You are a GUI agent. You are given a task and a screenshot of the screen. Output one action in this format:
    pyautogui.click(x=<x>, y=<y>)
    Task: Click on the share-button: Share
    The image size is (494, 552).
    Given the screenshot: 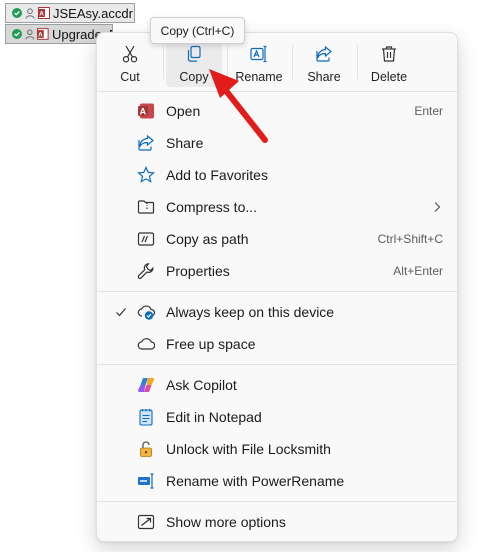 What is the action you would take?
    pyautogui.click(x=324, y=63)
    